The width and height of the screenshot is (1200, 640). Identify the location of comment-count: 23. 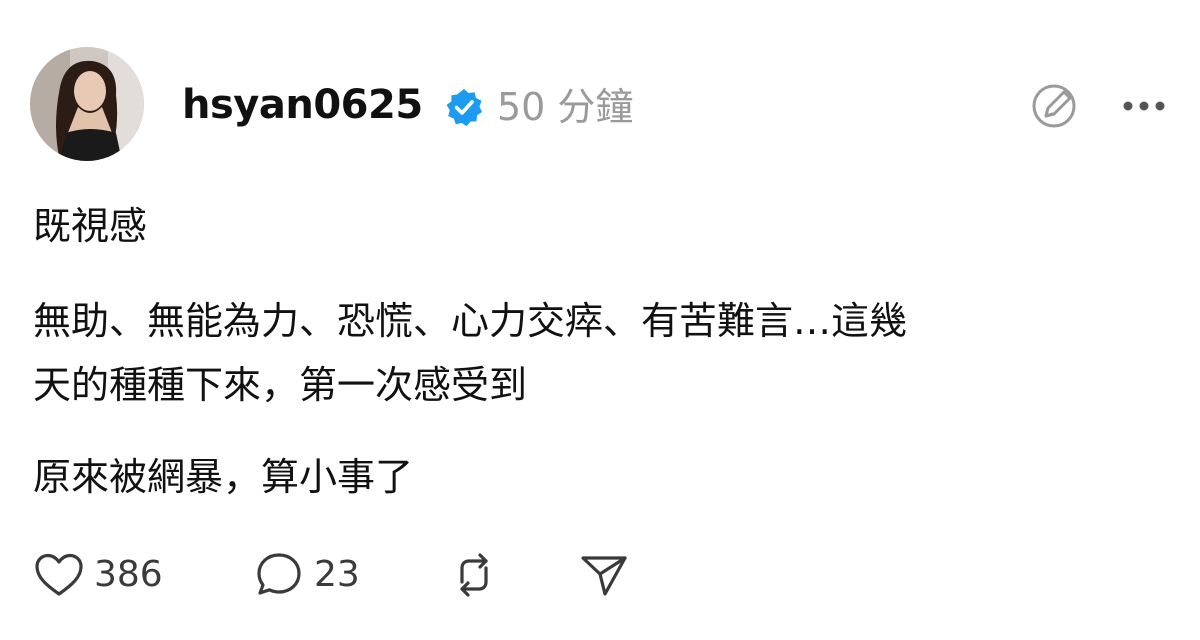
(337, 574).